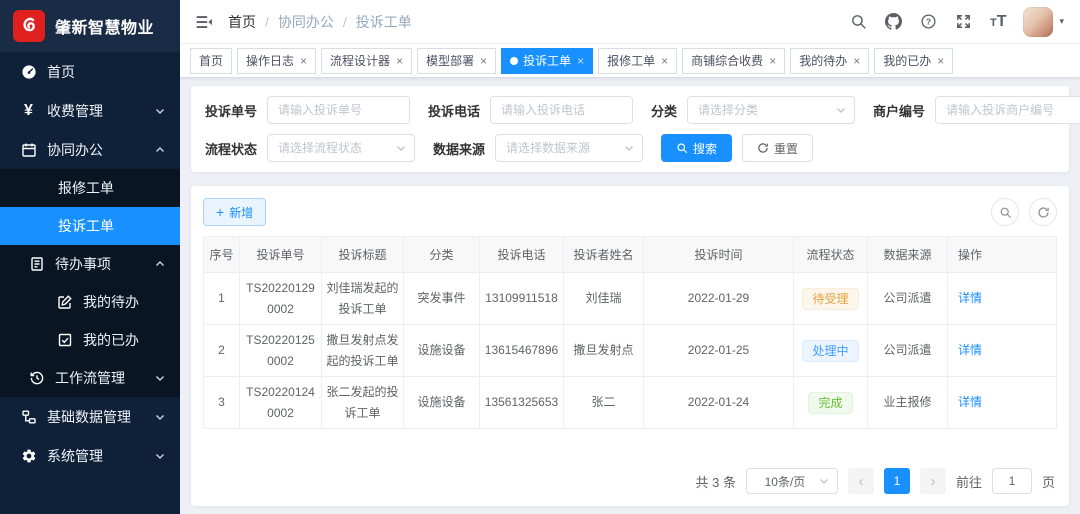  What do you see at coordinates (771, 110) in the screenshot?
I see `category-select` at bounding box center [771, 110].